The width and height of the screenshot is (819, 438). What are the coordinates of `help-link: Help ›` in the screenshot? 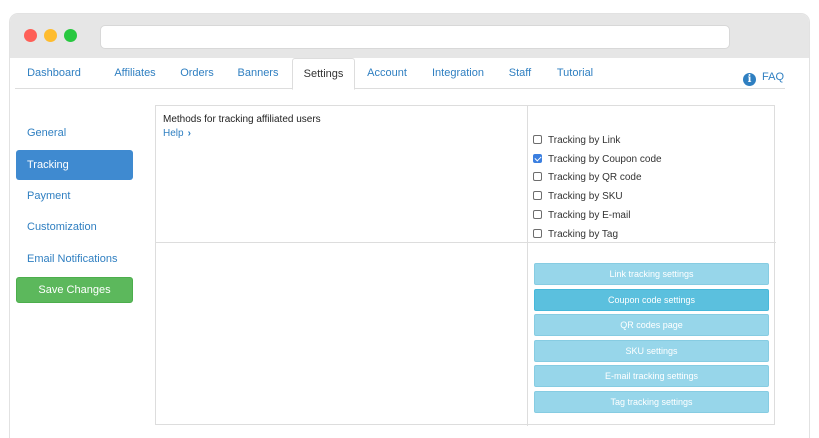 It's located at (177, 133).